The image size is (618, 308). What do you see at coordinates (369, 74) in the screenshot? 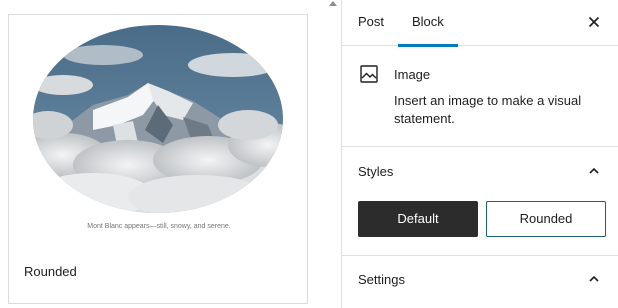
I see `image-icon` at bounding box center [369, 74].